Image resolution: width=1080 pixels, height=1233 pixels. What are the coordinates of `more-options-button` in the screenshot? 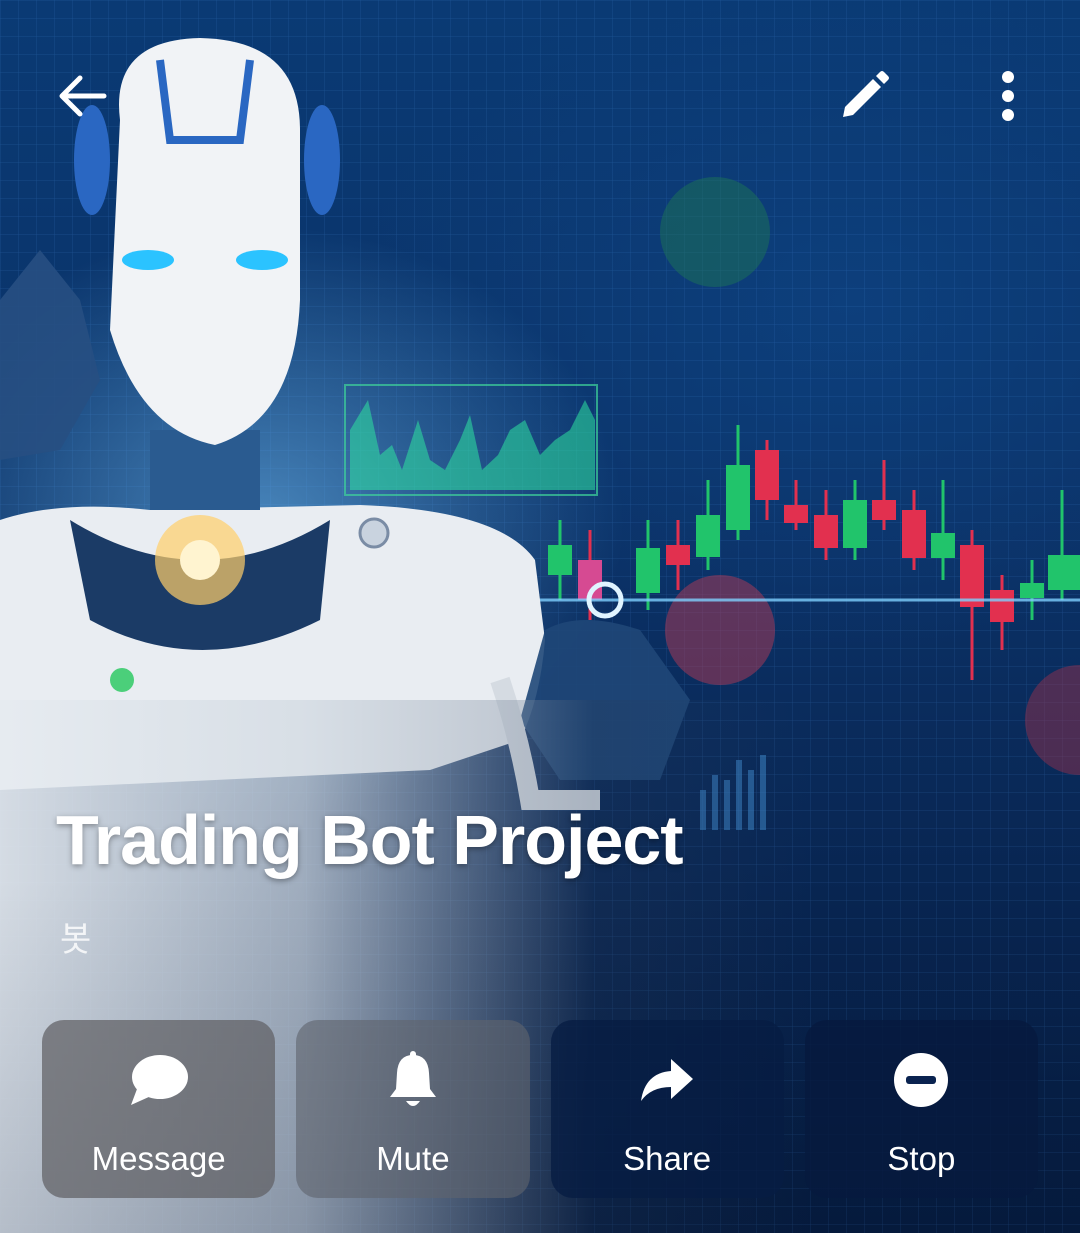 It's located at (1008, 96).